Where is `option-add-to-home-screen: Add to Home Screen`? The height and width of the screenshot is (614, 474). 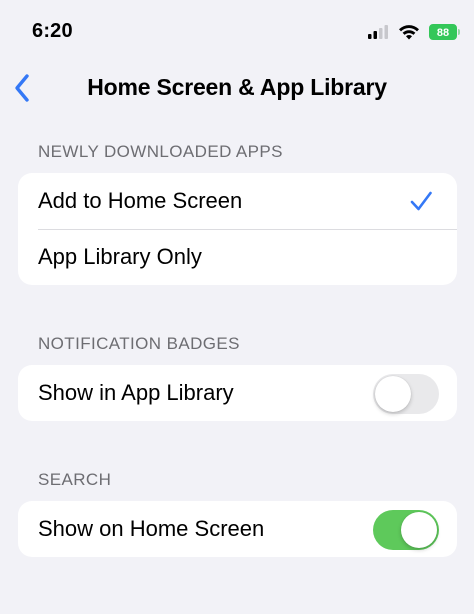
option-add-to-home-screen: Add to Home Screen is located at coordinates (237, 201).